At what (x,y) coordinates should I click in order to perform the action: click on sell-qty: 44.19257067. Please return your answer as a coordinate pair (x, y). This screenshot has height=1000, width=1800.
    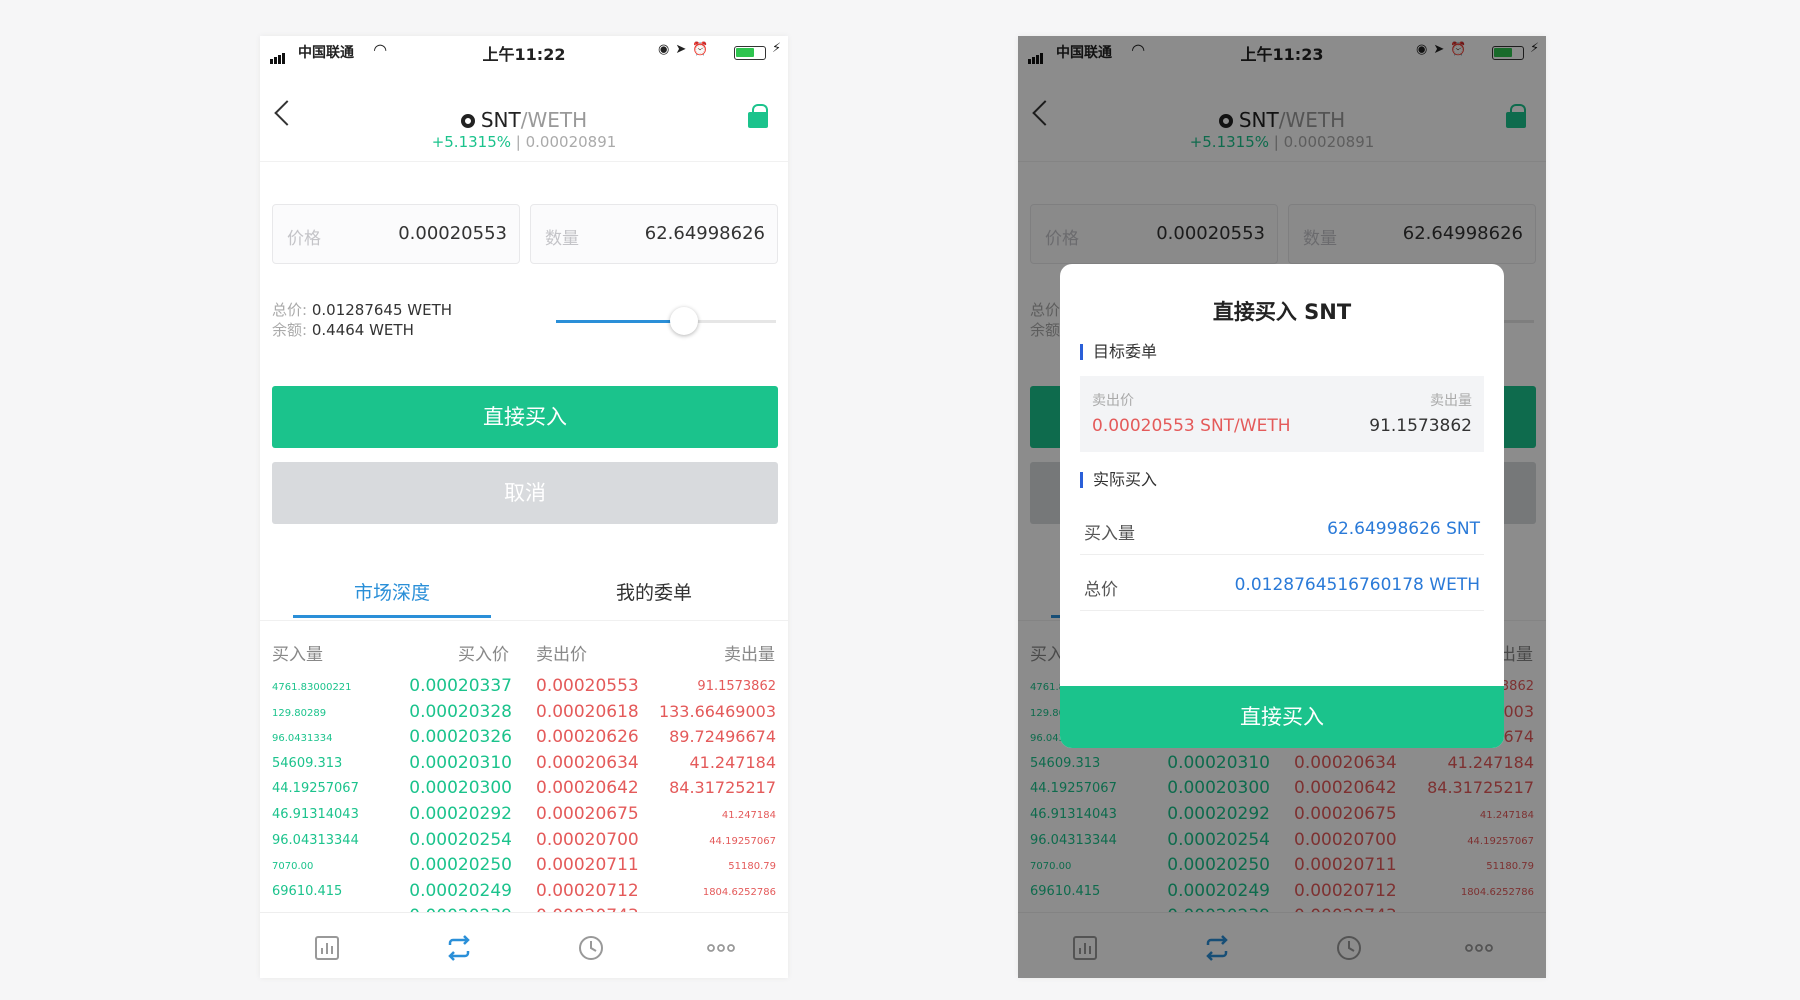
    Looking at the image, I should click on (742, 841).